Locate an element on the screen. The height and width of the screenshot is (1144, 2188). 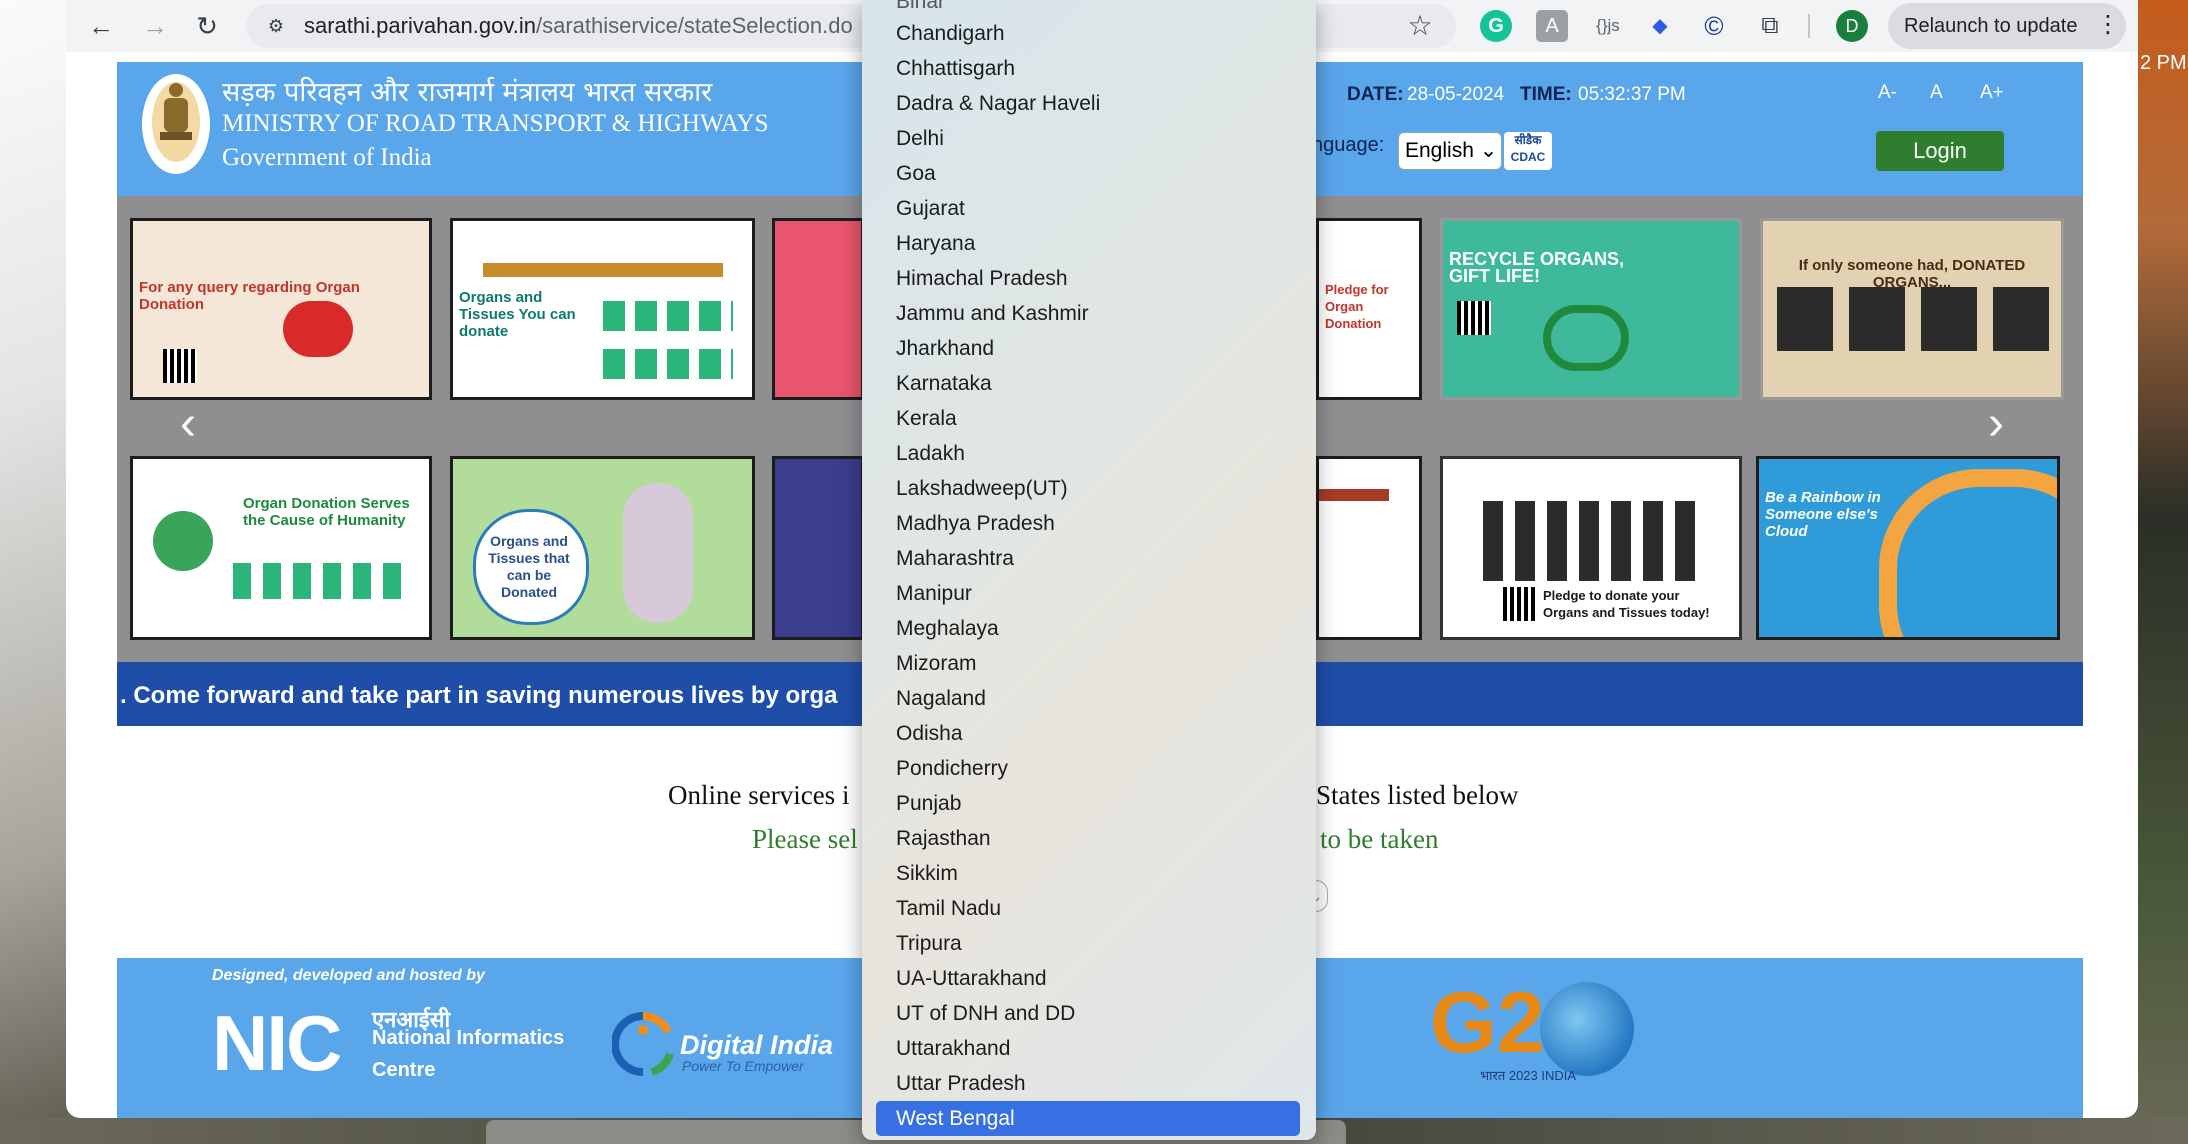
dropdown-option-ut-of-dnh-and-dd: UT of DNH and DD is located at coordinates (1088, 1013).